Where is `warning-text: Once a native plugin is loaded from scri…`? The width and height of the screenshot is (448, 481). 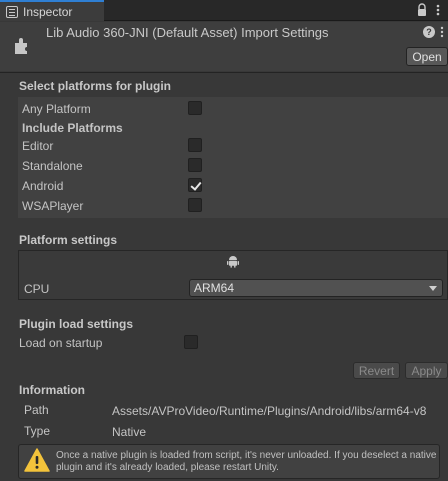
warning-text: Once a native plugin is loaded from scri… is located at coordinates (246, 461).